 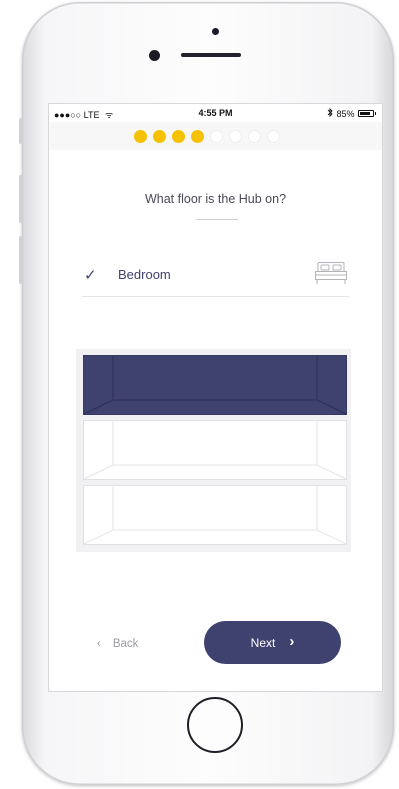 I want to click on bed-icon, so click(x=331, y=275).